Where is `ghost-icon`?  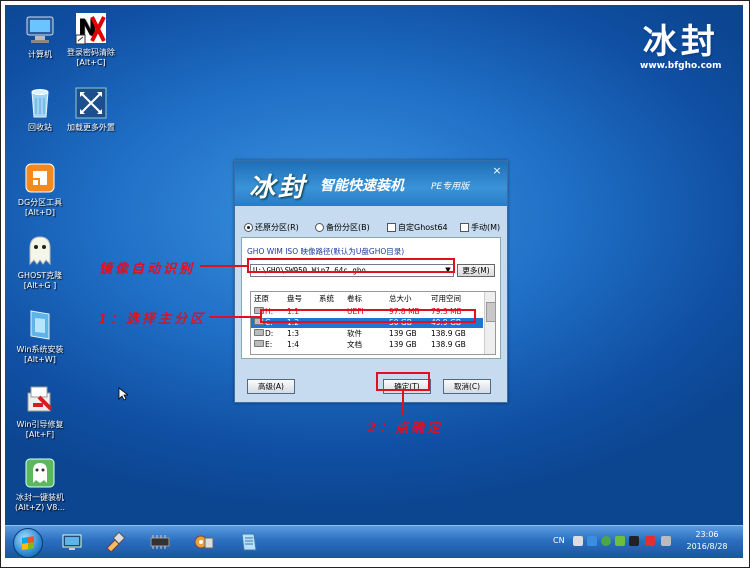 ghost-icon is located at coordinates (40, 251).